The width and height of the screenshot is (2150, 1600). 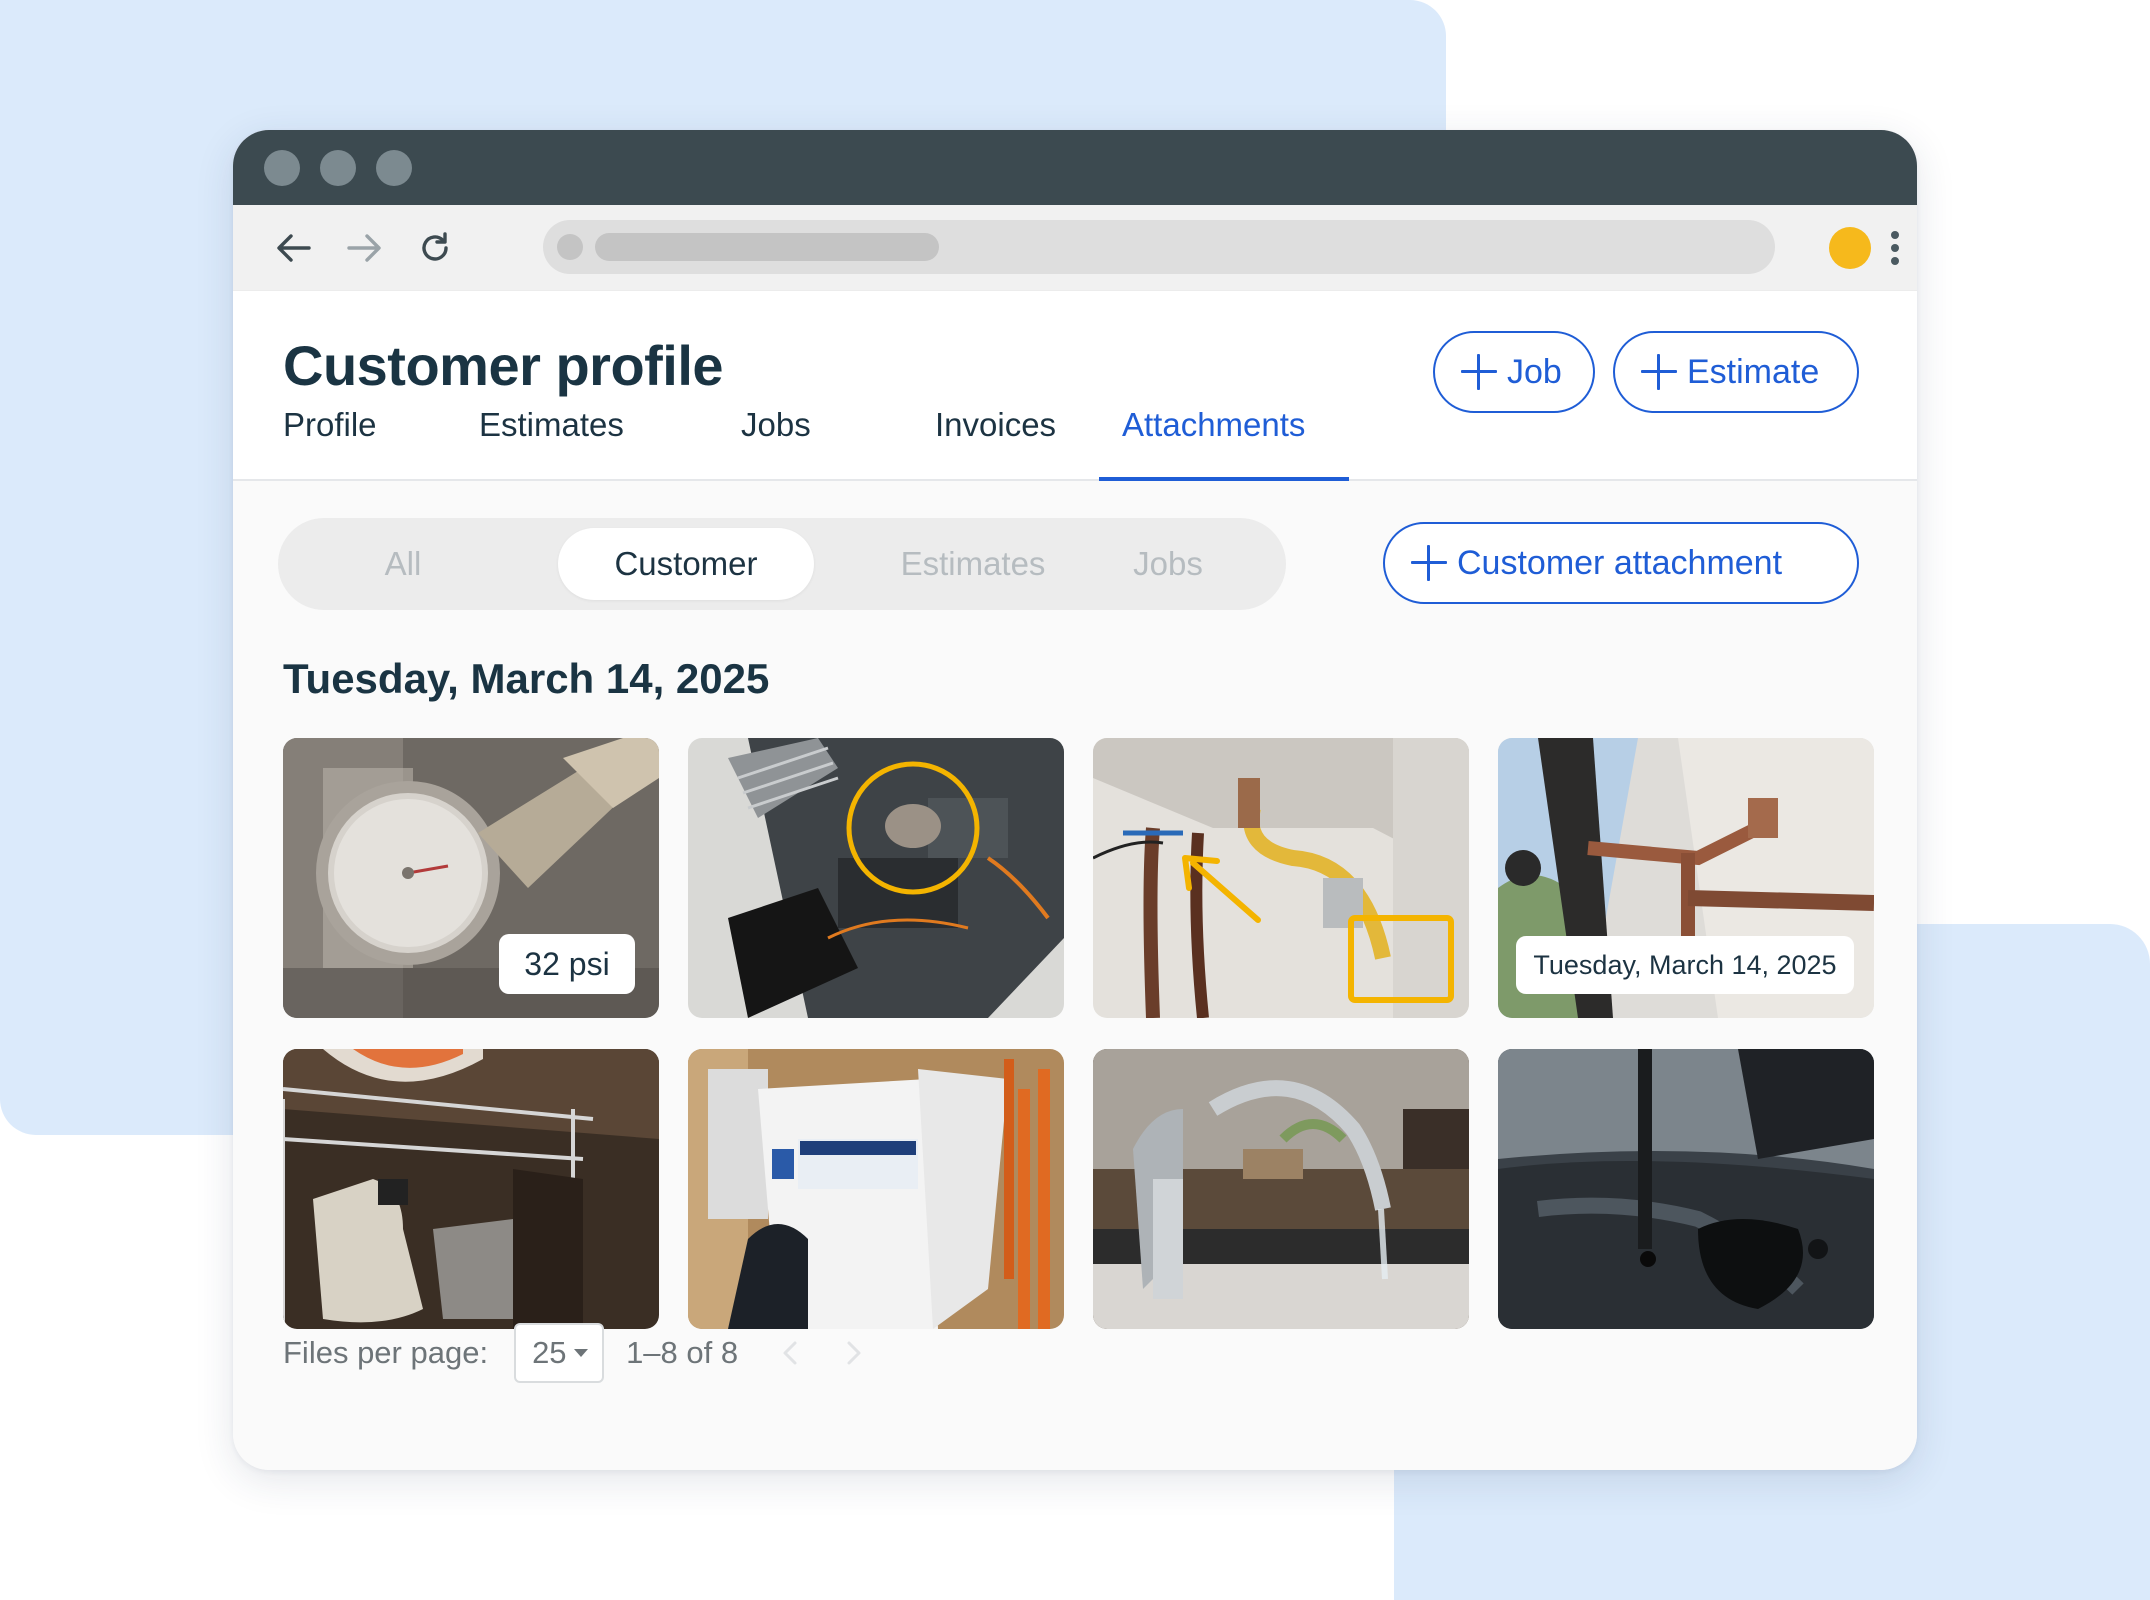 I want to click on attachment-filter: All Customer Estimates Jobs, so click(x=782, y=564).